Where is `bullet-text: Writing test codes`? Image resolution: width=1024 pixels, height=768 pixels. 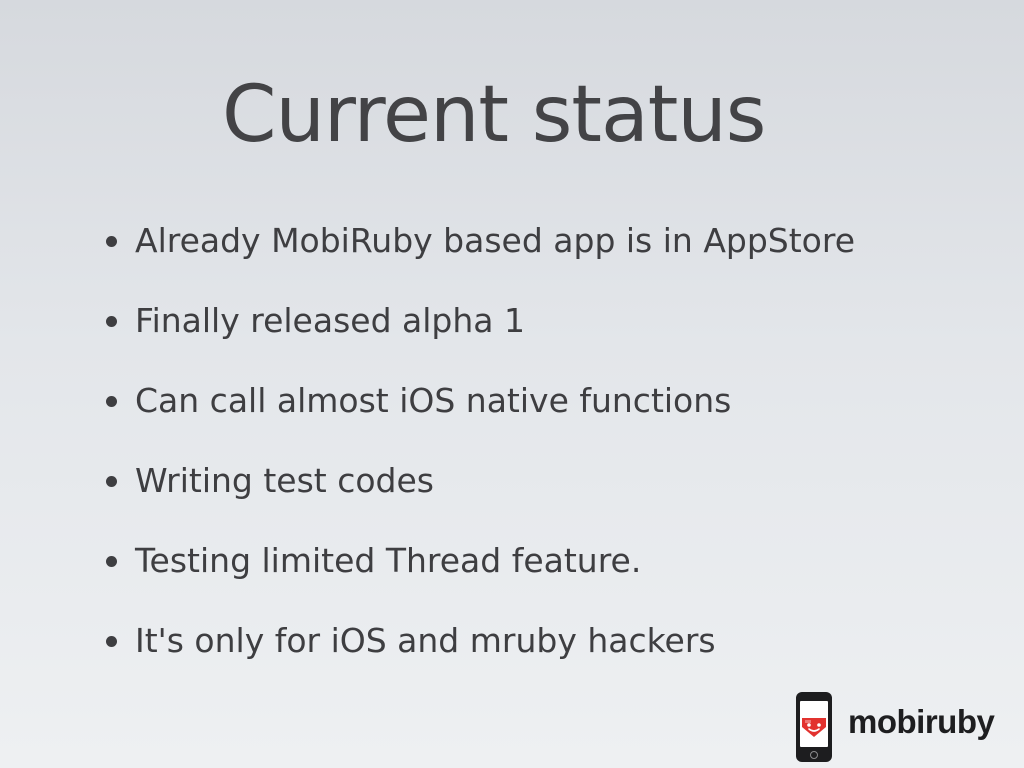 bullet-text: Writing test codes is located at coordinates (284, 480).